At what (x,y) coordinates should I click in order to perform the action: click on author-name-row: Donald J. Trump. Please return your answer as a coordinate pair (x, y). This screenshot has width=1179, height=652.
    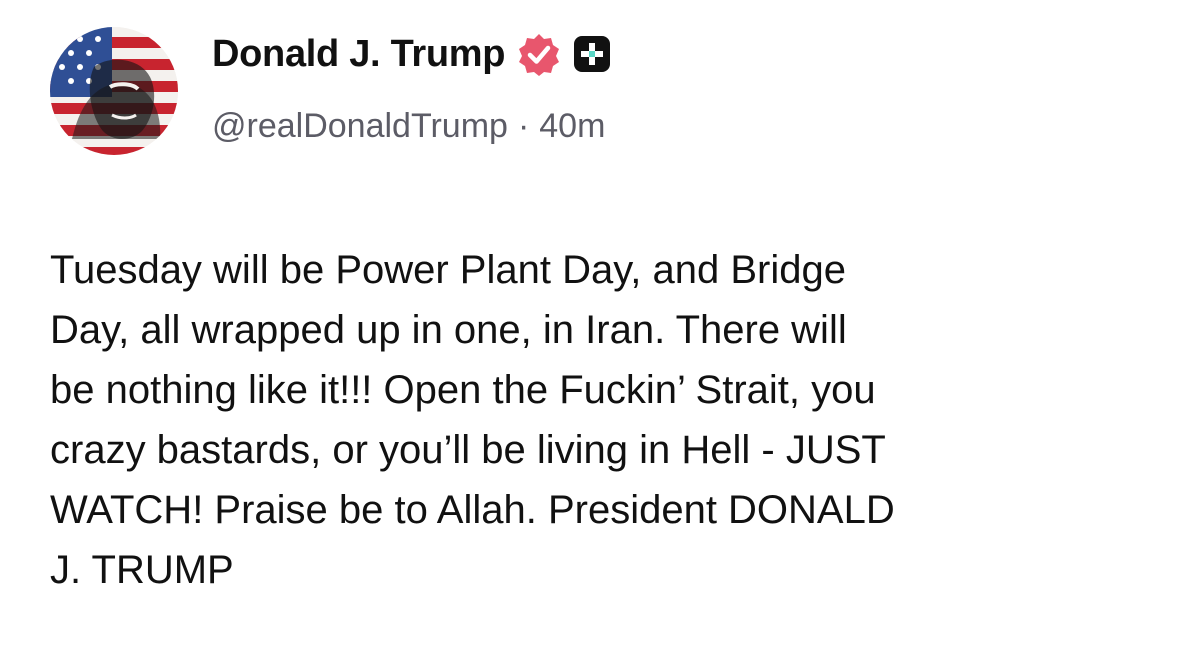
    Looking at the image, I should click on (411, 54).